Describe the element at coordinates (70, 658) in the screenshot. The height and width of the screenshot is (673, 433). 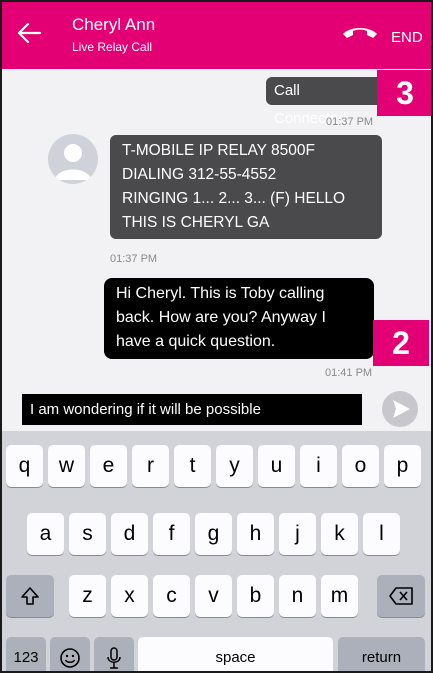
I see `emoji-icon` at that location.